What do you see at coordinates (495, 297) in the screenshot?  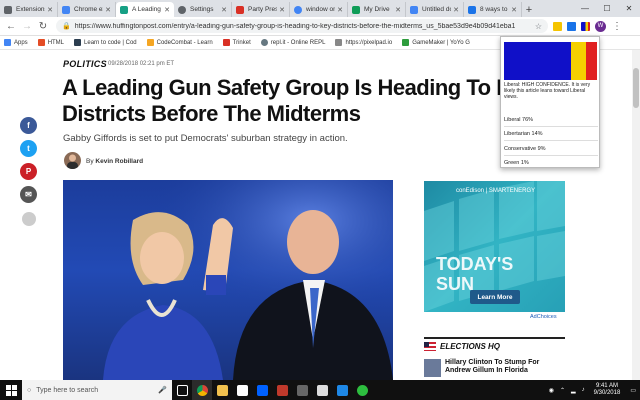 I see `ad-learn-more-button: Learn More` at bounding box center [495, 297].